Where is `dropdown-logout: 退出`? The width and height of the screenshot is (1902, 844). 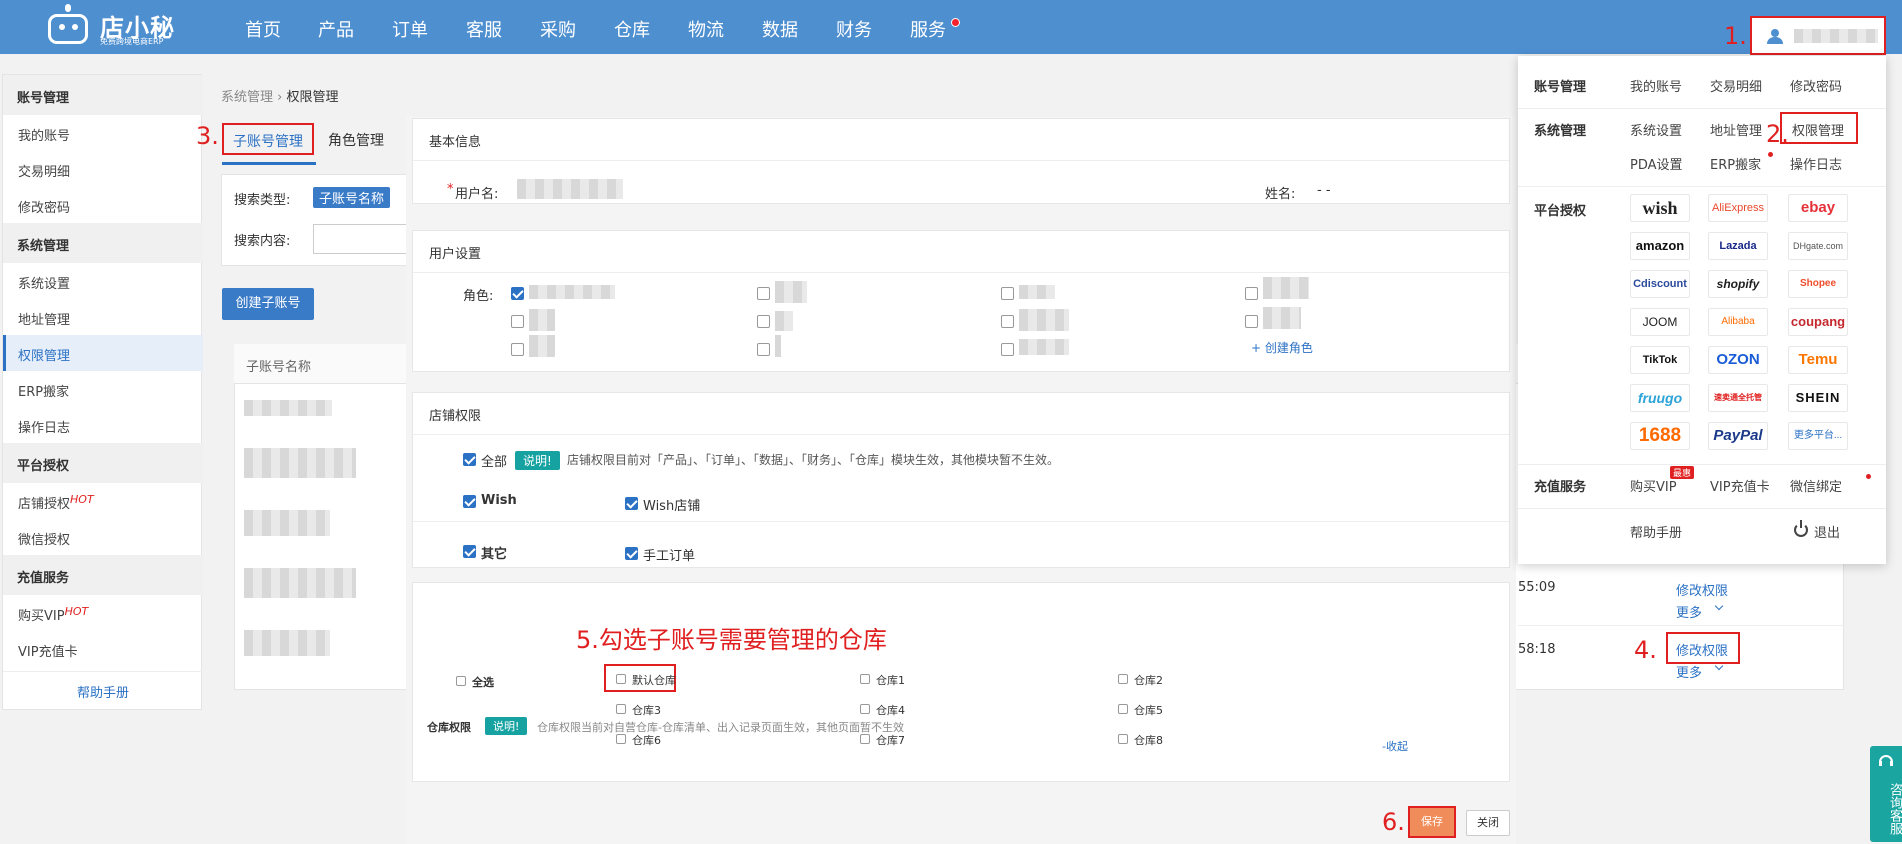
dropdown-logout: 退出 is located at coordinates (1827, 531).